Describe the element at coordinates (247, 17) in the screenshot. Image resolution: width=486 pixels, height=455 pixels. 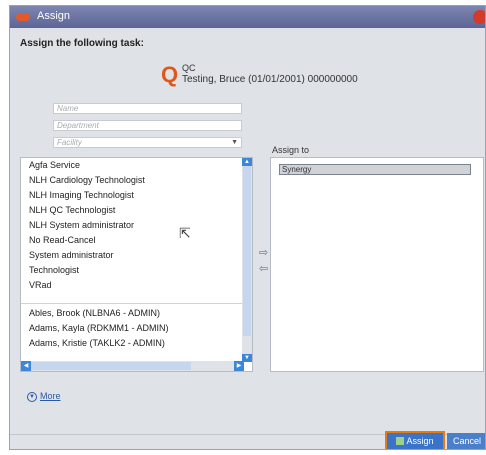
I see `title-bar: Assign` at that location.